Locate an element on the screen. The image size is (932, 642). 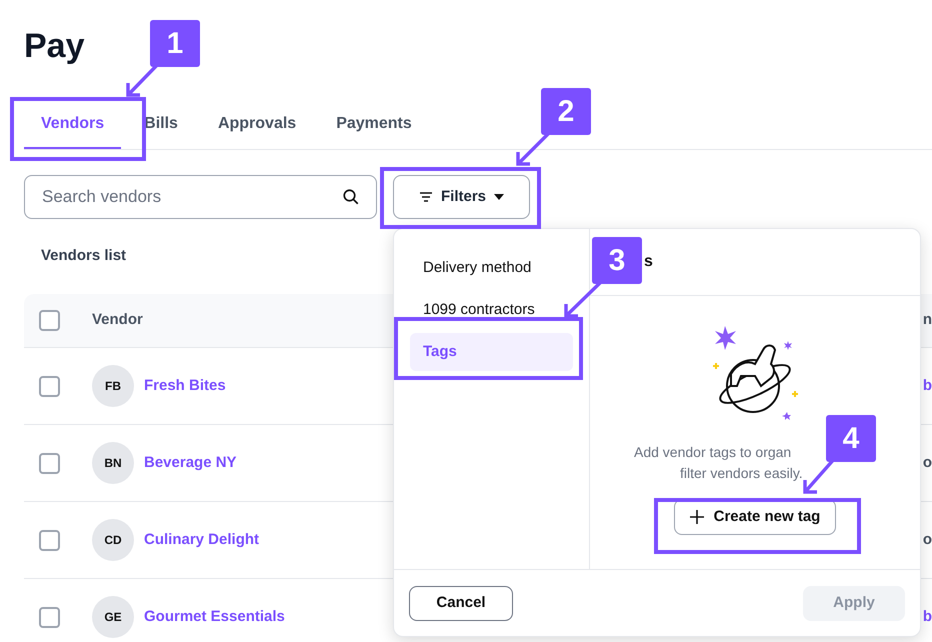
section-title: Vendors list is located at coordinates (83, 256).